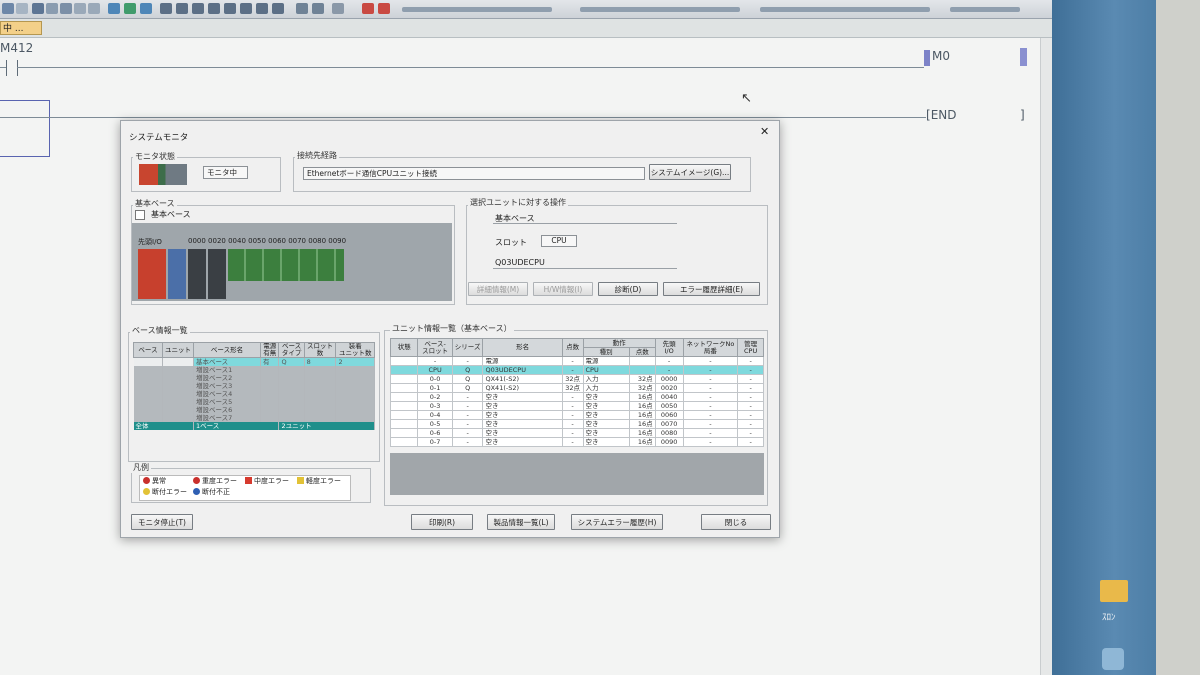 This screenshot has height=675, width=1200. Describe the element at coordinates (254, 418) in the screenshot. I see `table-row: 増設ベース7` at that location.